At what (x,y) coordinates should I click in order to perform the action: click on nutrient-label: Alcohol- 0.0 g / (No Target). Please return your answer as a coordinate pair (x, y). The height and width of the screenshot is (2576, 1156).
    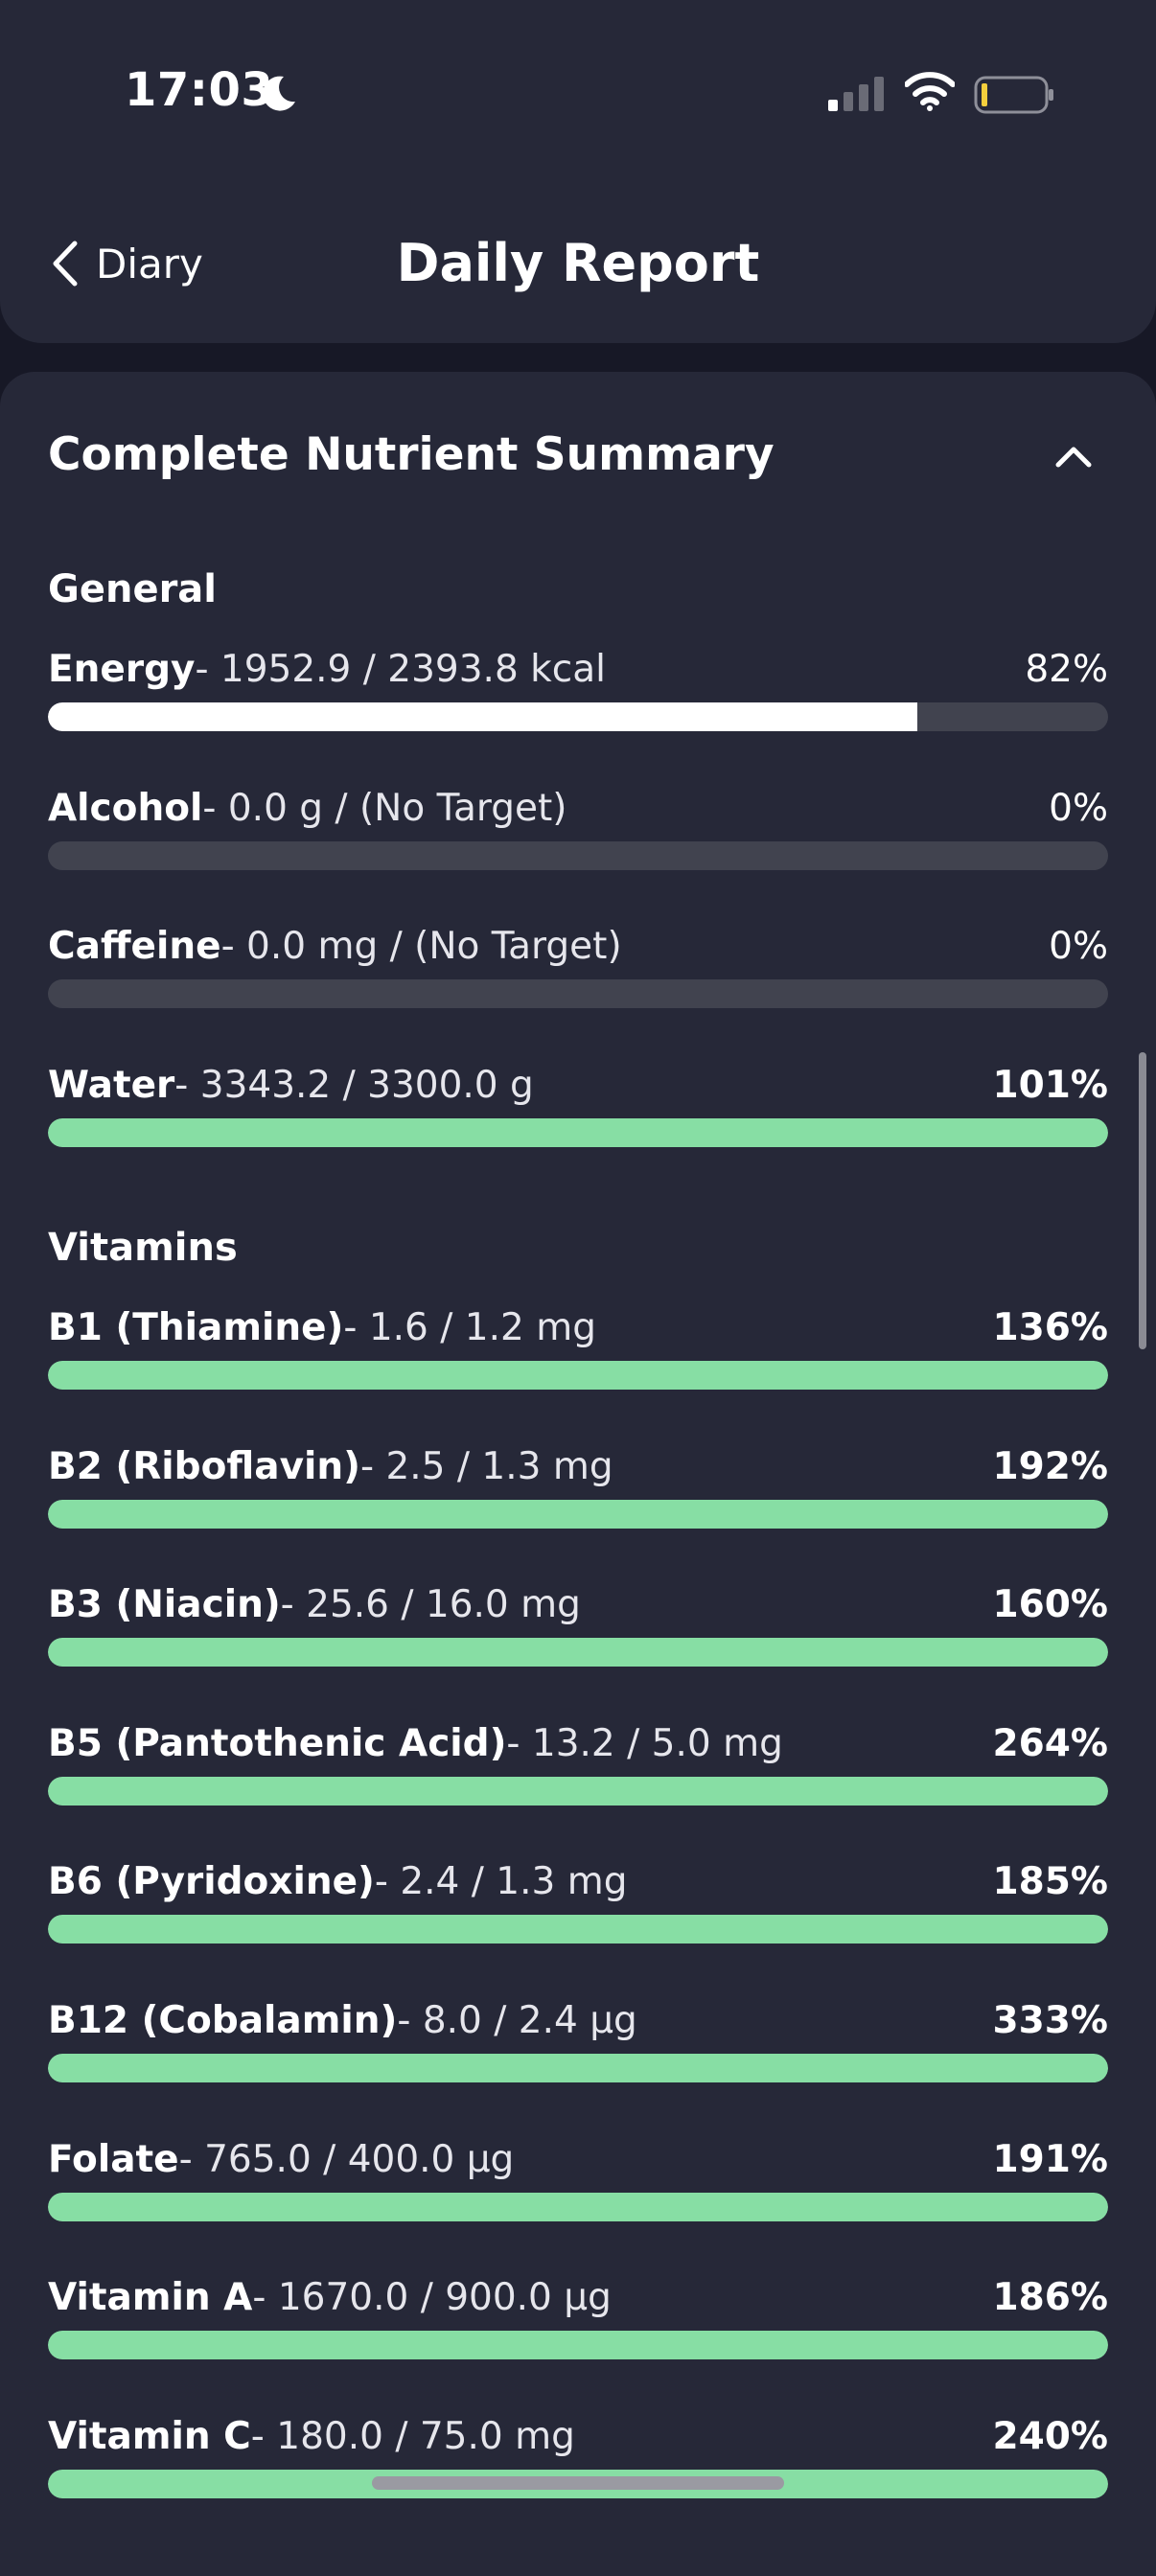
    Looking at the image, I should click on (307, 809).